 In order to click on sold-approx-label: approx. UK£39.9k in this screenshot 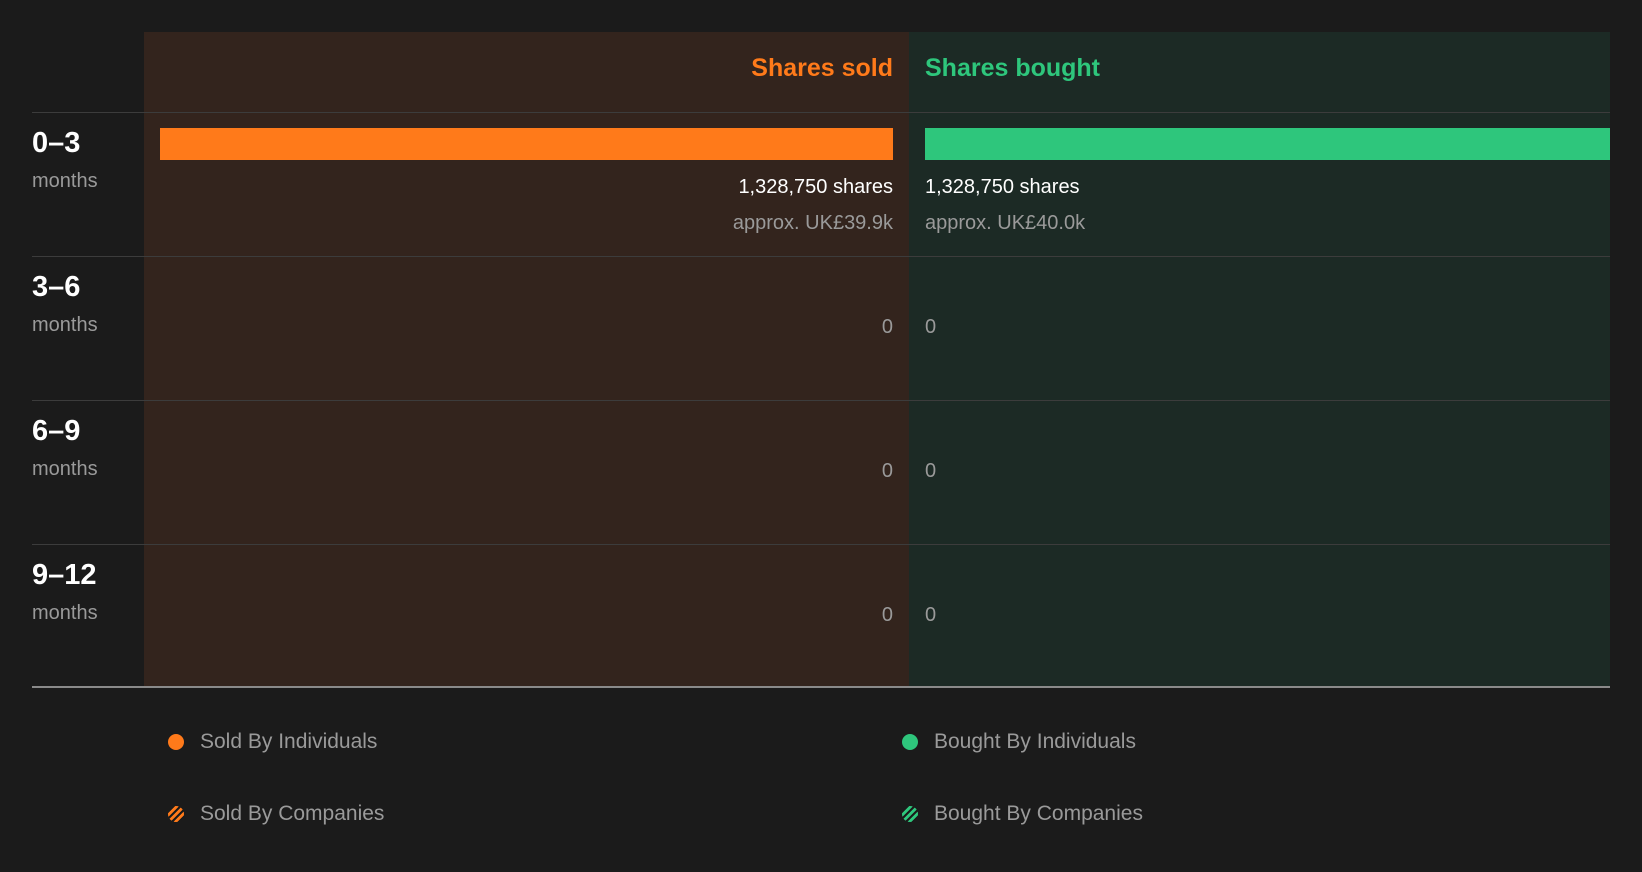, I will do `click(812, 223)`.